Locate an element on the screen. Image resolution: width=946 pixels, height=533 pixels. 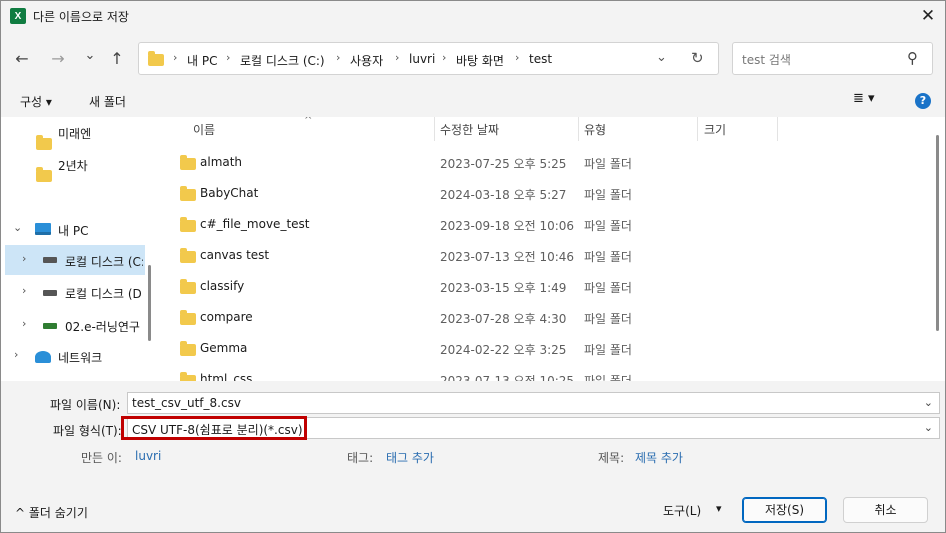
author-label: 만든 이: is located at coordinates (101, 458).